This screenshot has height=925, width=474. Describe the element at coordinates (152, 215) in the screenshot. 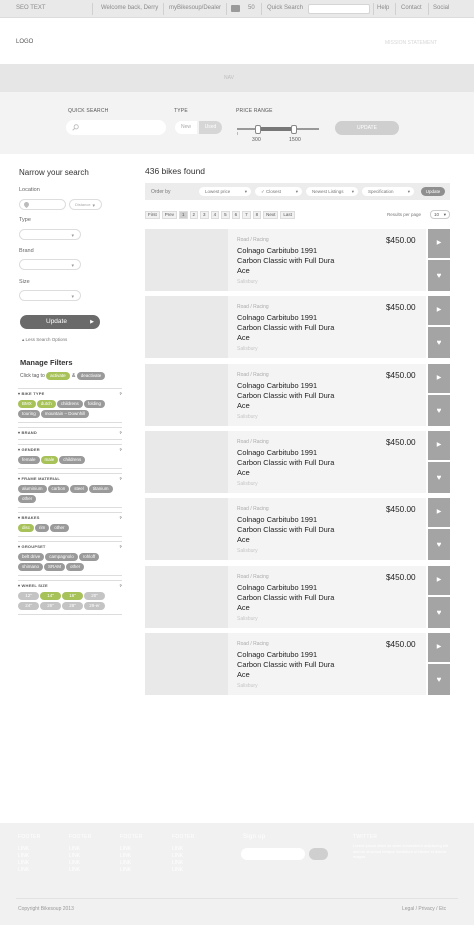

I see `page-link: First` at that location.